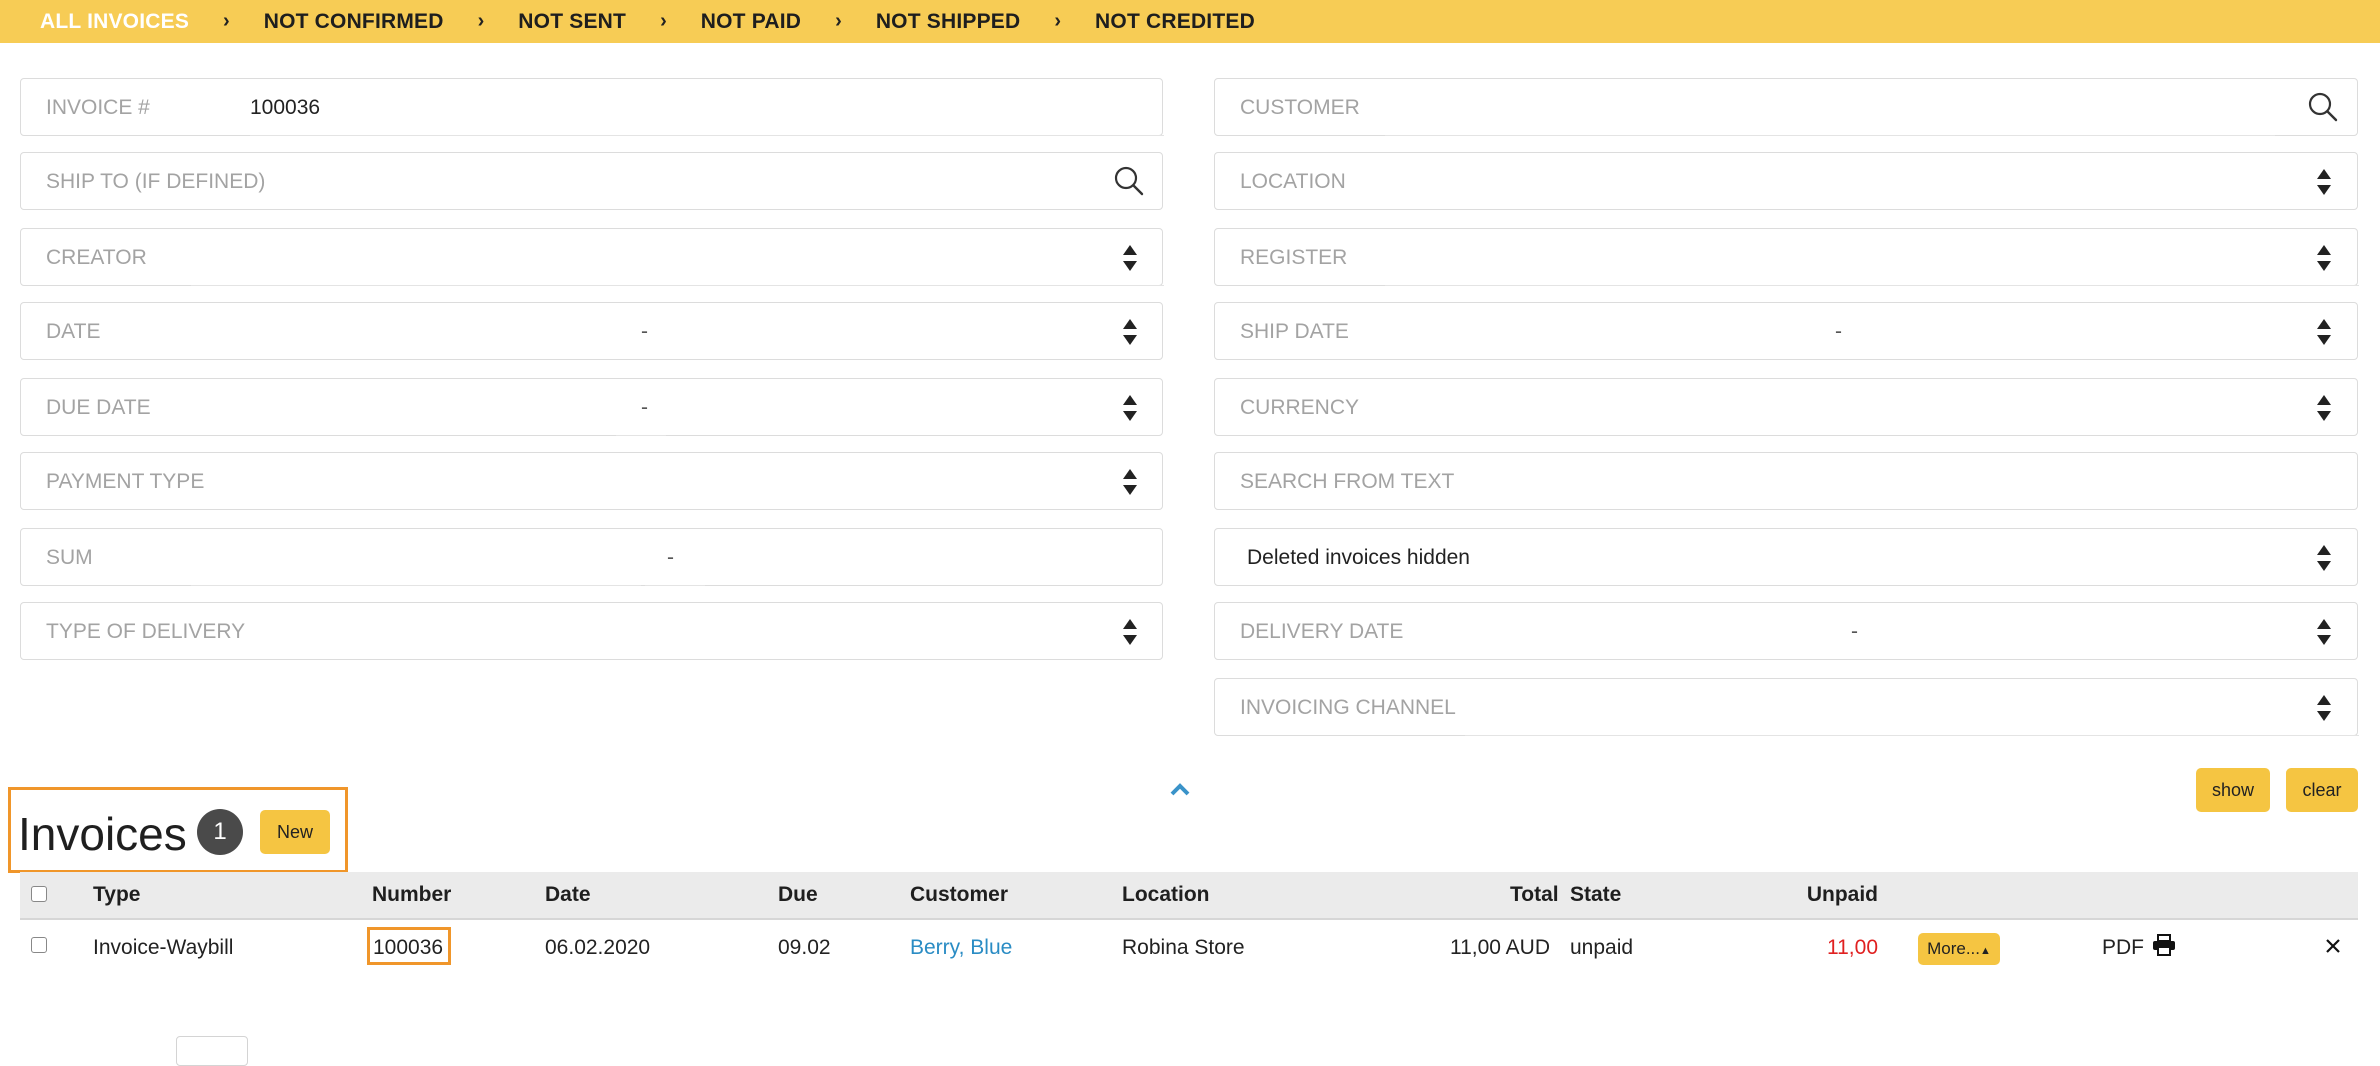 The image size is (2380, 1066). I want to click on invoice-count-badge: 1, so click(220, 832).